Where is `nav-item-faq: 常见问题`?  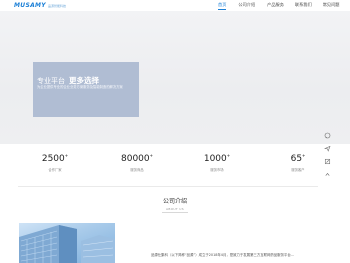
nav-item-faq: 常见问题 is located at coordinates (331, 5).